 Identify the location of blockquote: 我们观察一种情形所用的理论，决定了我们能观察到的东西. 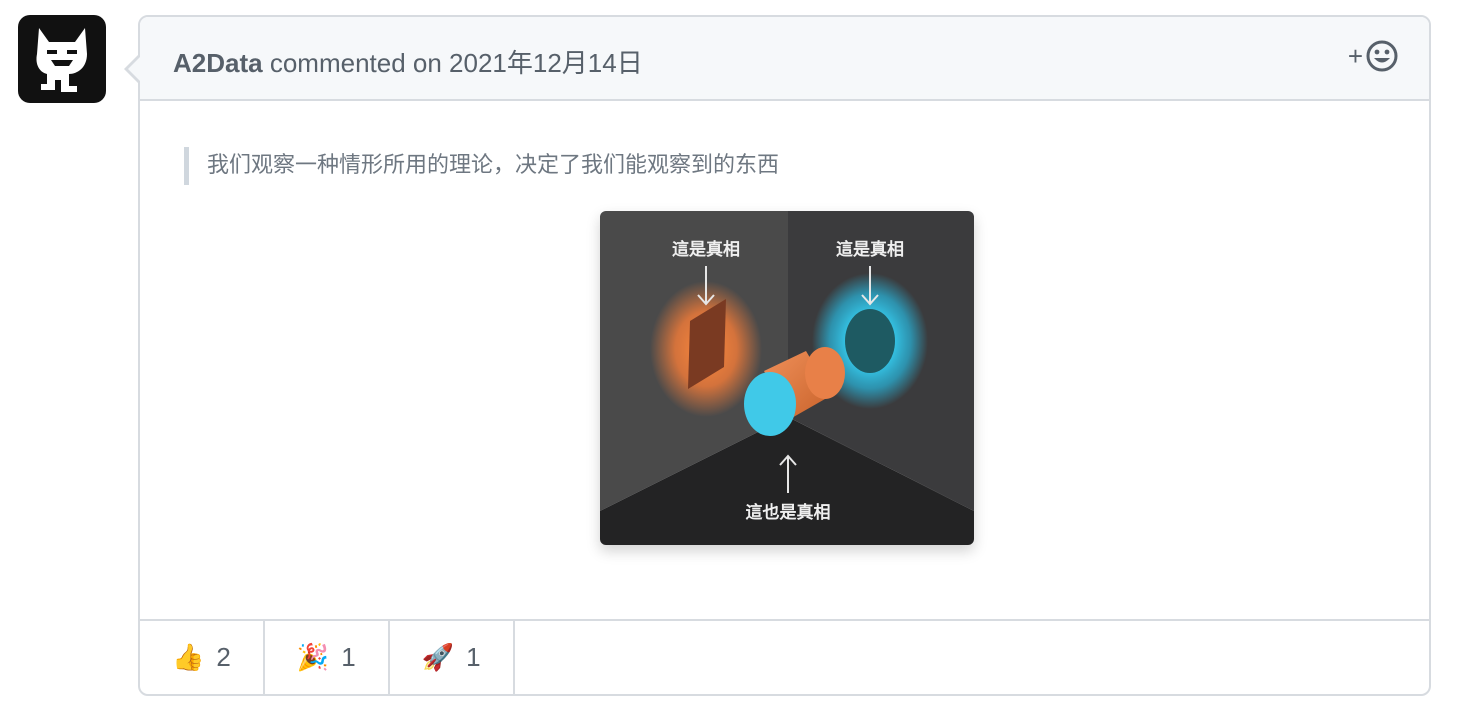
(481, 166).